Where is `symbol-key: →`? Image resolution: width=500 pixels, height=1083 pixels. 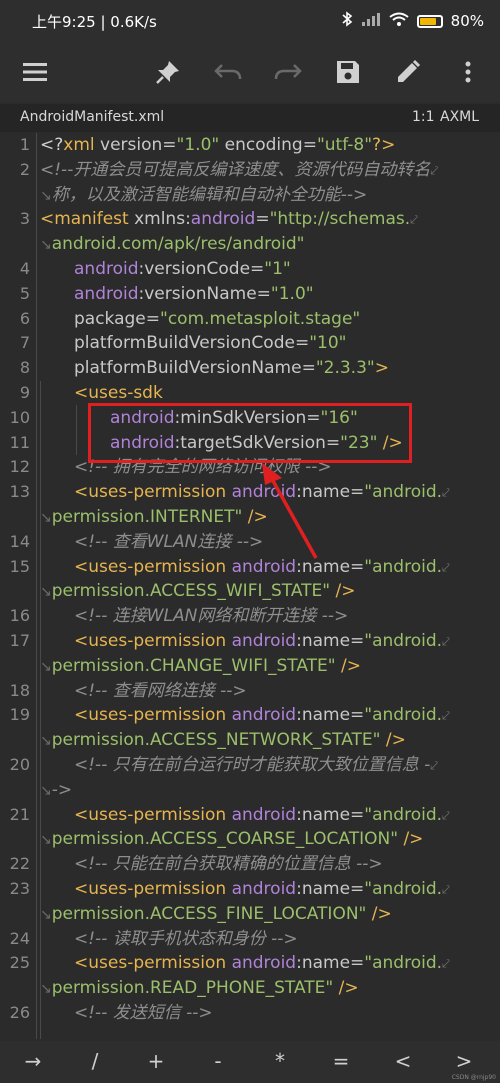
symbol-key: → is located at coordinates (33, 1061).